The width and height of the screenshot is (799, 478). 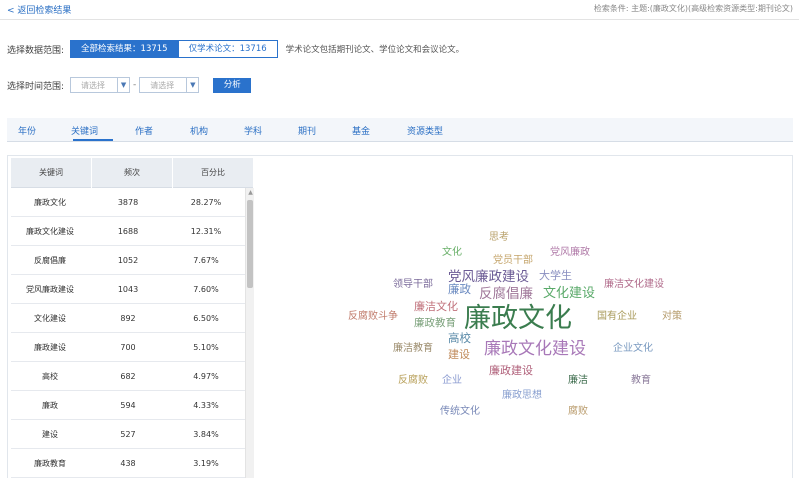 I want to click on start-year-select: 请选择 ▼, so click(x=100, y=85).